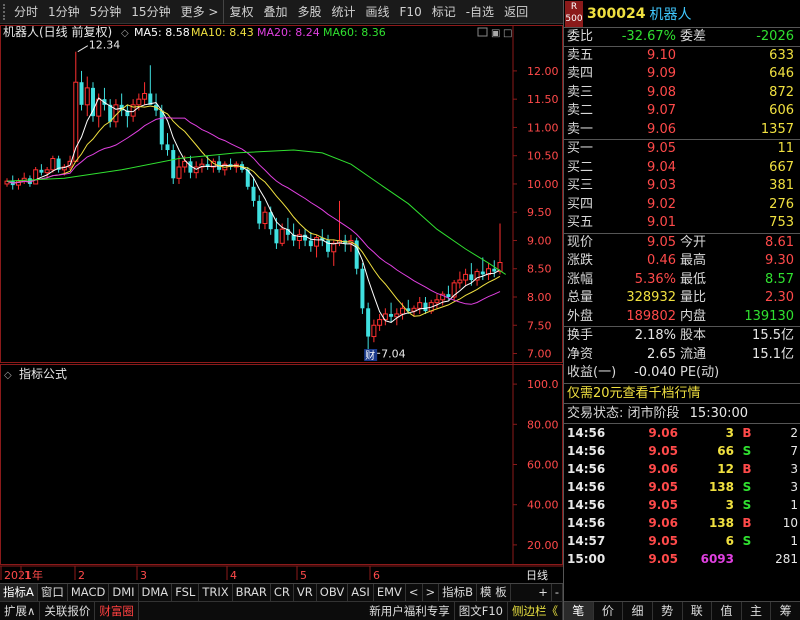 This screenshot has width=800, height=620. I want to click on ma-label-2: MA20: 8.24, so click(288, 32).